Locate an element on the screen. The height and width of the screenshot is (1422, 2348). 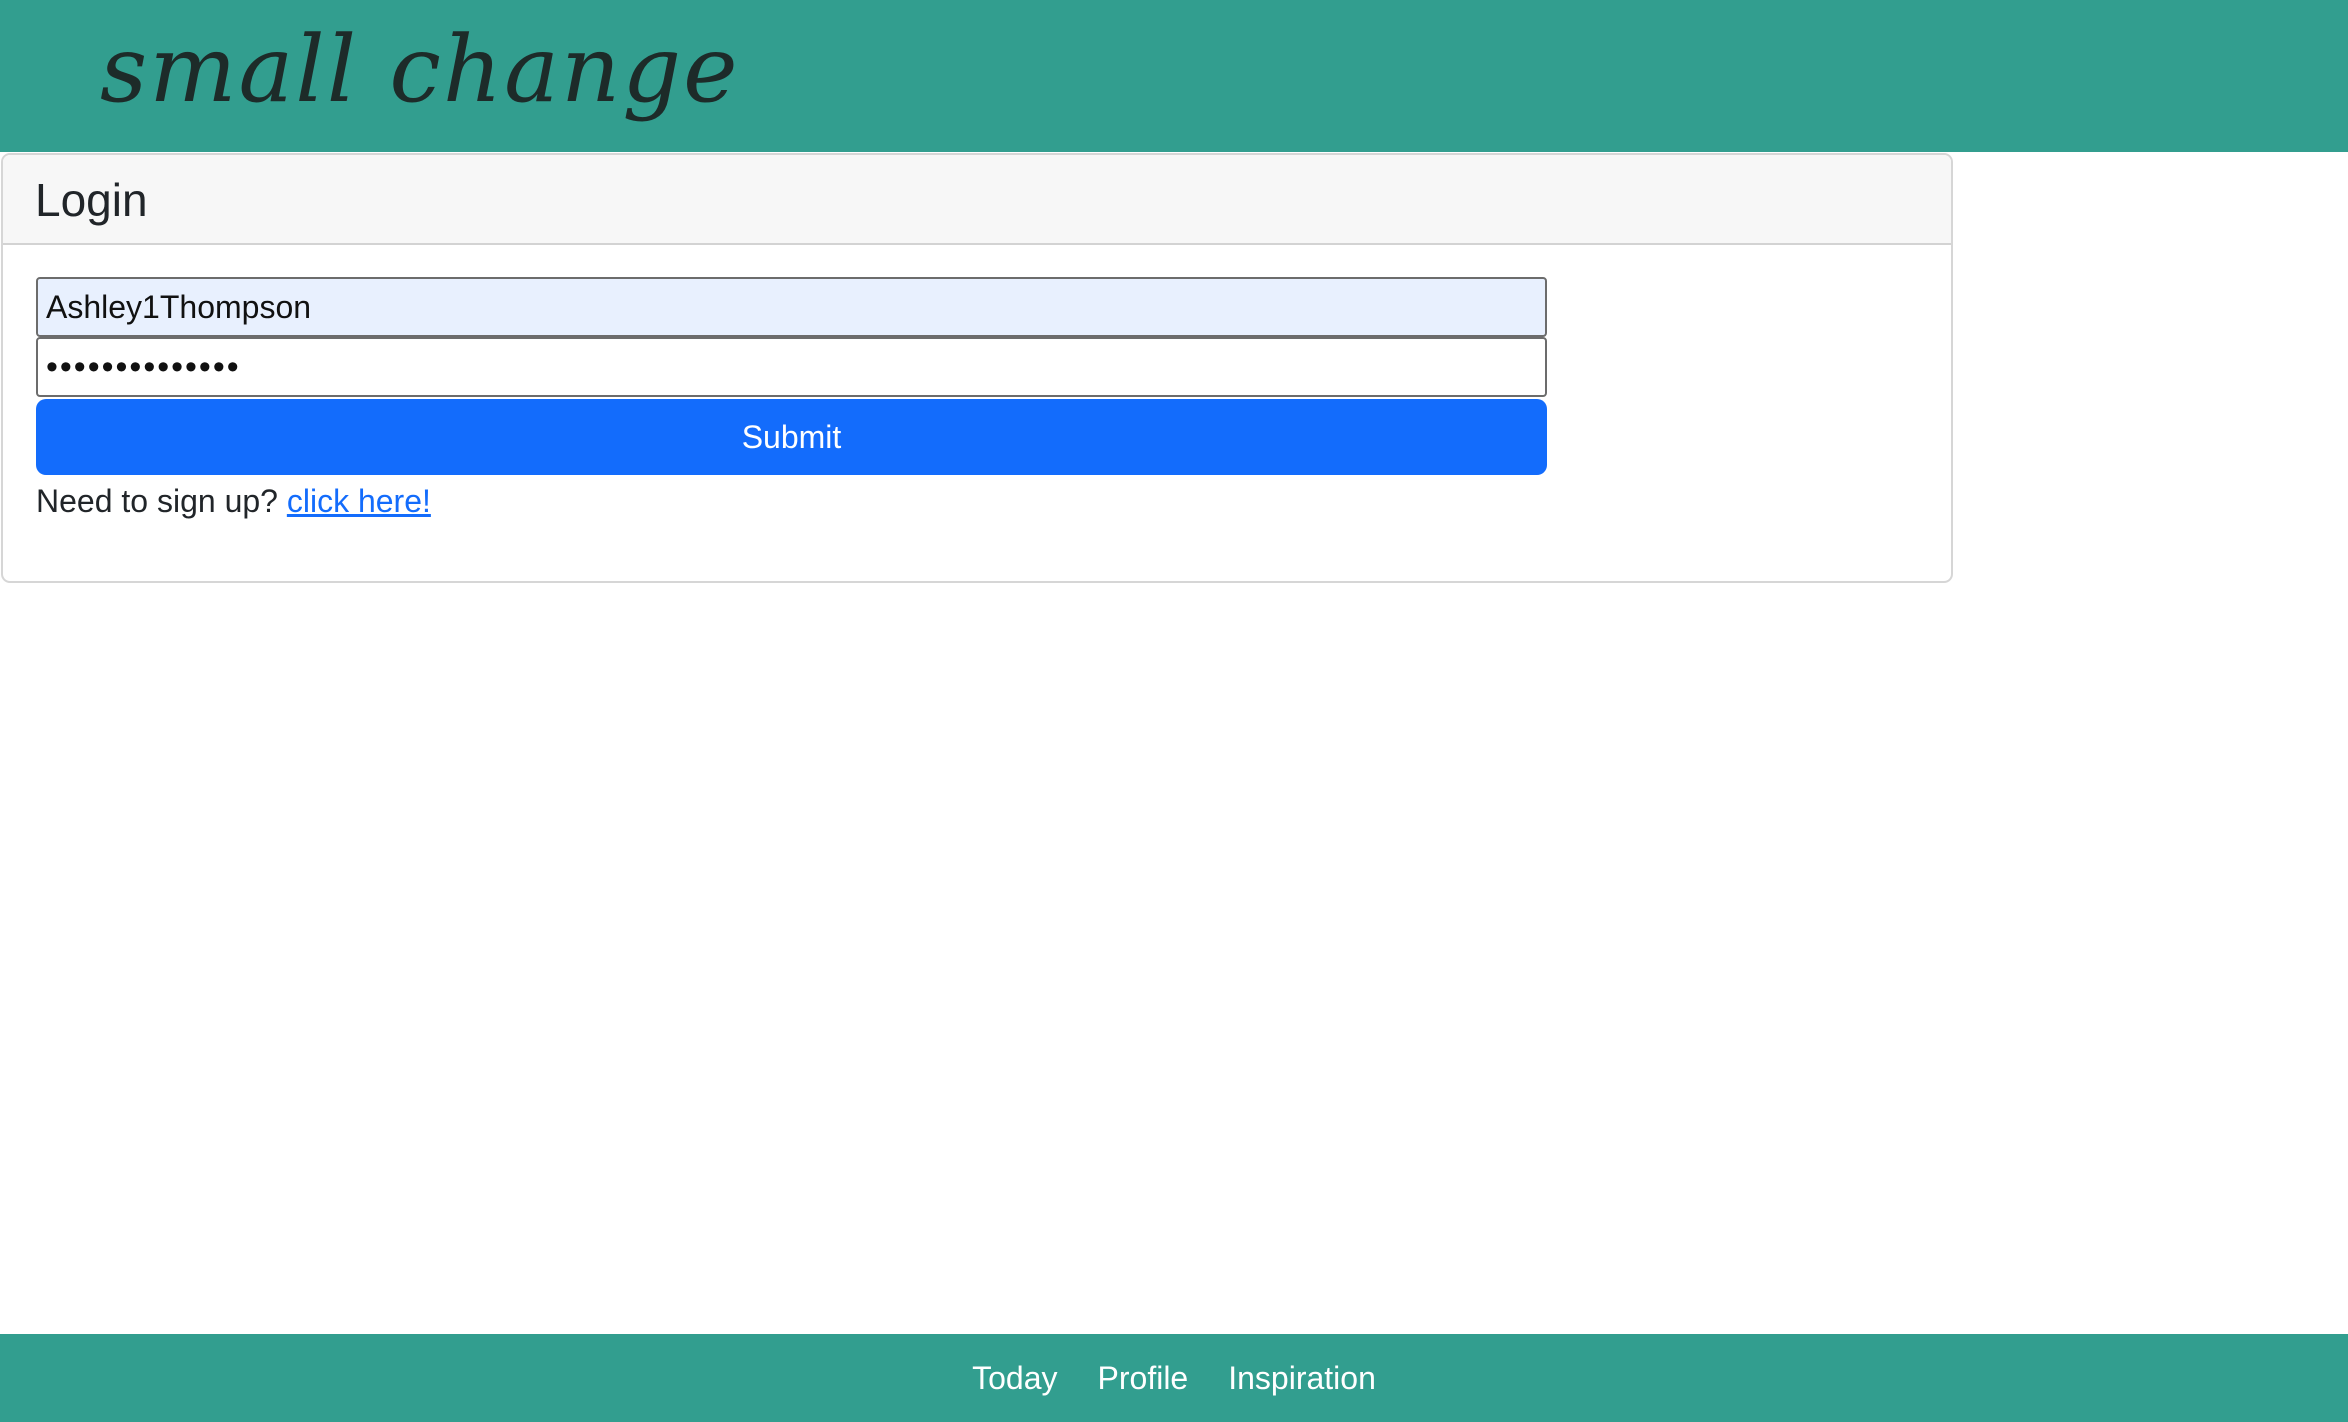
top-navbar: small change is located at coordinates (1174, 76).